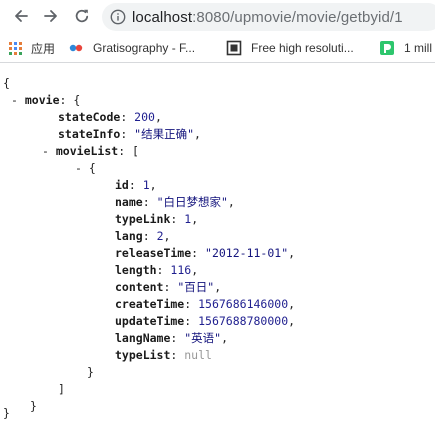 The image size is (435, 426). I want to click on json-line-movielist: - movieList: [, so click(90, 151).